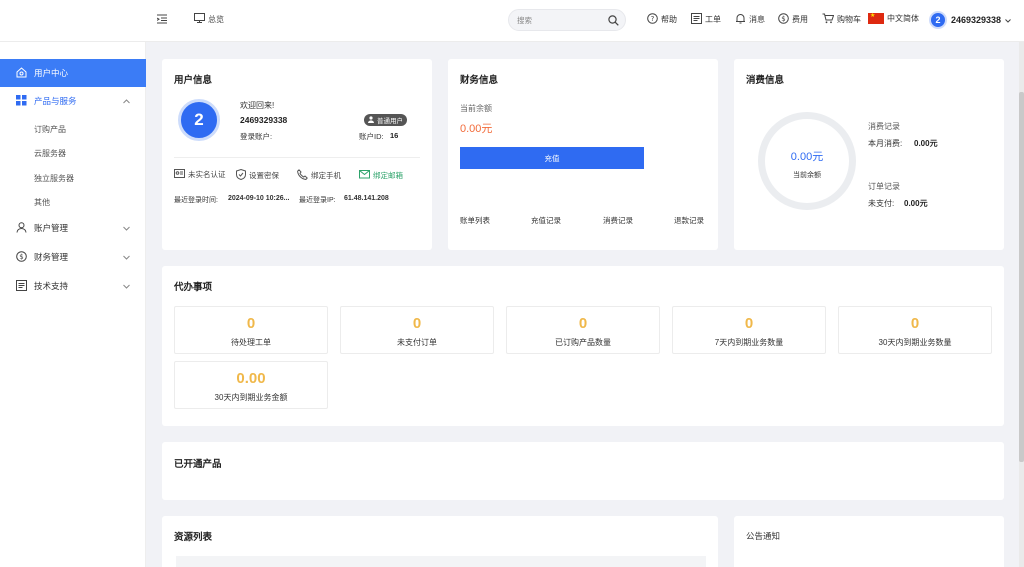 The height and width of the screenshot is (567, 1024). I want to click on order-record-label: 订单记录, so click(884, 186).